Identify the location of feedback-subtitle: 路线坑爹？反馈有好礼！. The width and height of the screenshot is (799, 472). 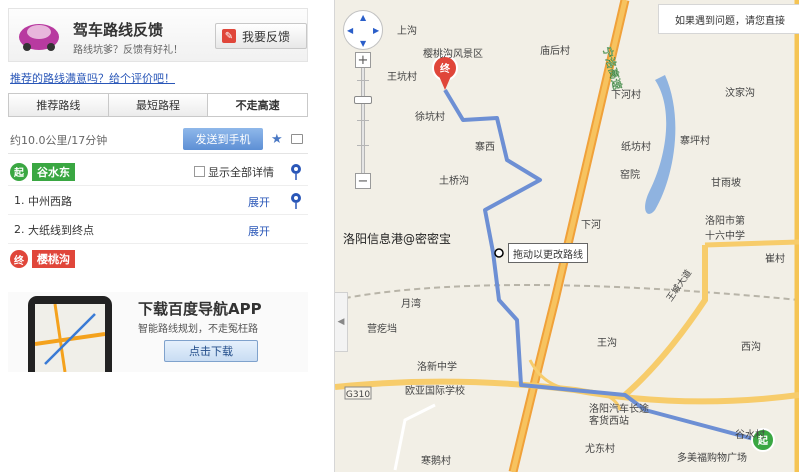
(128, 50).